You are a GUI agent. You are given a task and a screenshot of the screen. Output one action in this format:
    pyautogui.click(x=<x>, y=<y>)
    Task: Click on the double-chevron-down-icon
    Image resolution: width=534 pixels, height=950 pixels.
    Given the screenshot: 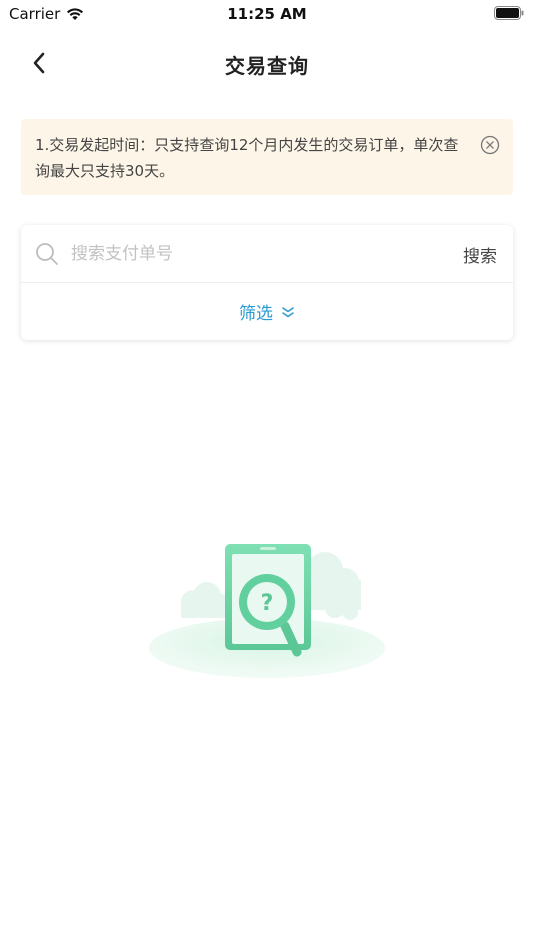 What is the action you would take?
    pyautogui.click(x=288, y=311)
    